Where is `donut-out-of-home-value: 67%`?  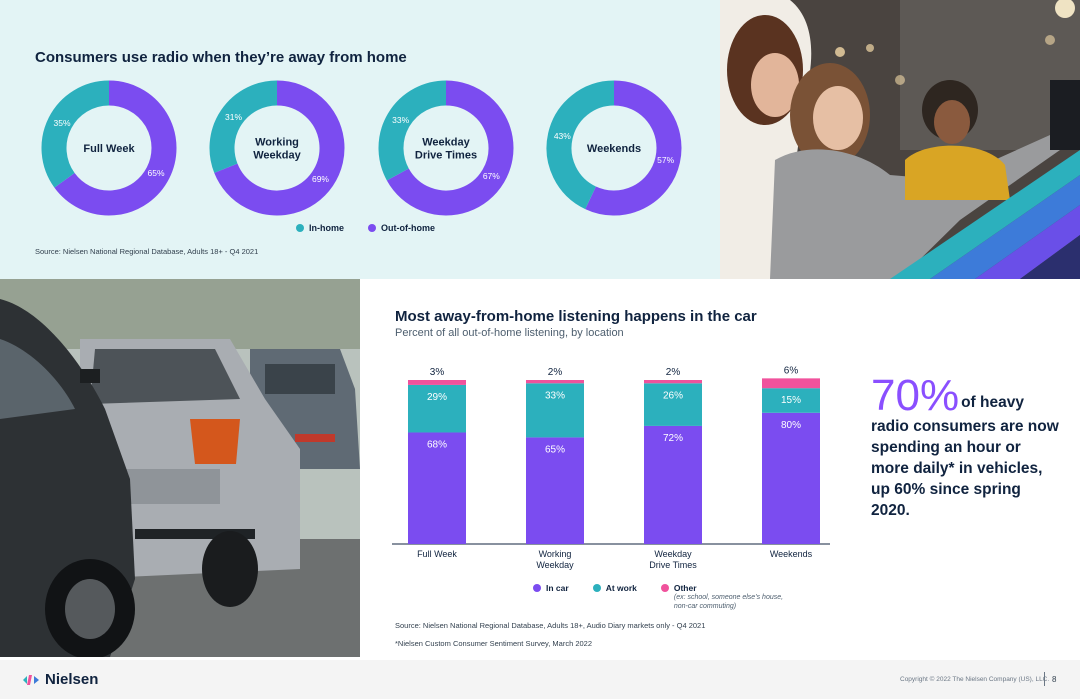 donut-out-of-home-value: 67% is located at coordinates (491, 176).